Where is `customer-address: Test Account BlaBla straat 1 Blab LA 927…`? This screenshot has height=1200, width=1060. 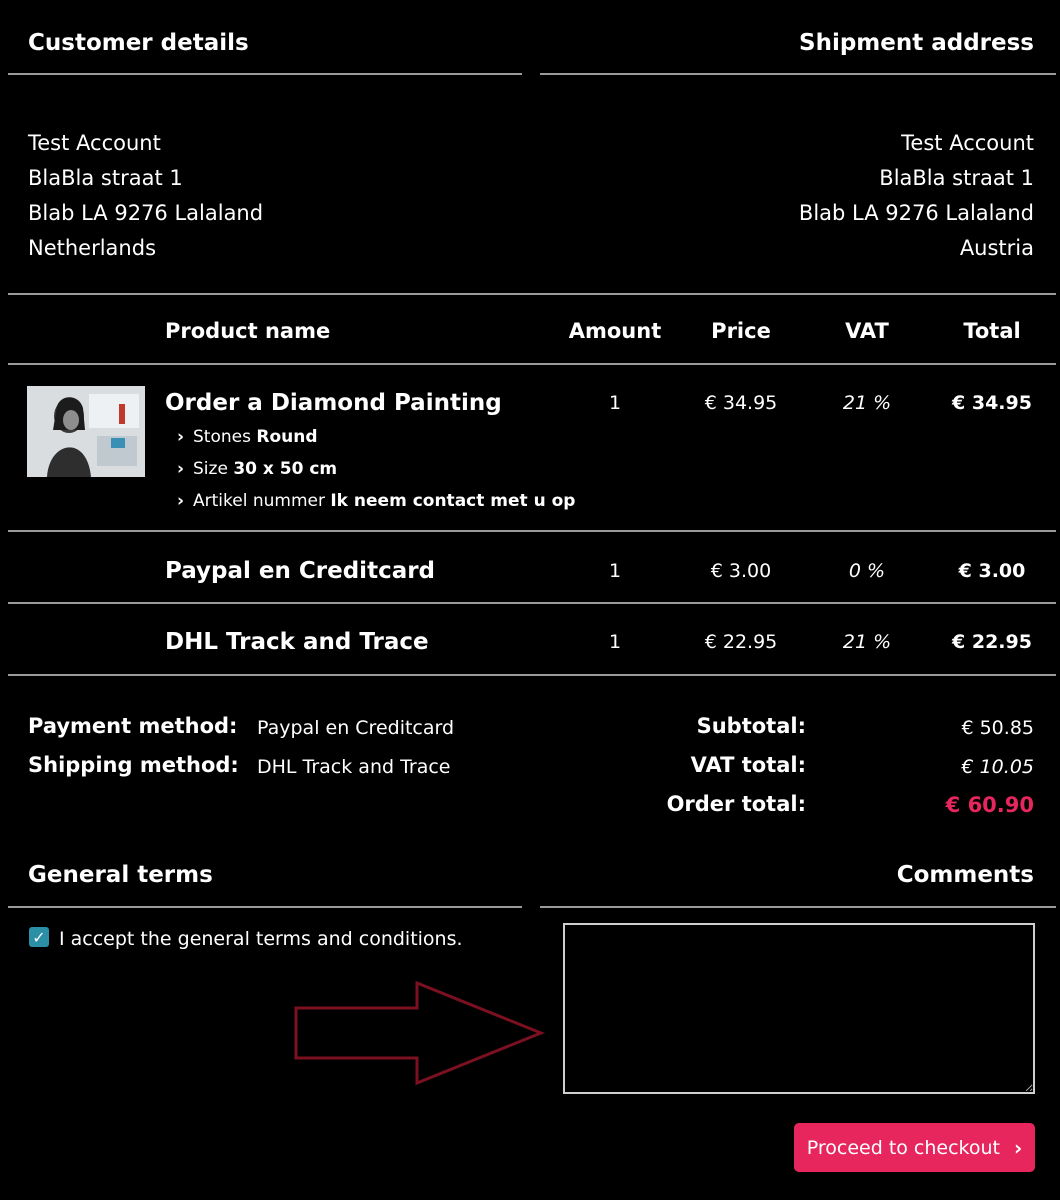 customer-address: Test Account BlaBla straat 1 Blab LA 927… is located at coordinates (145, 196).